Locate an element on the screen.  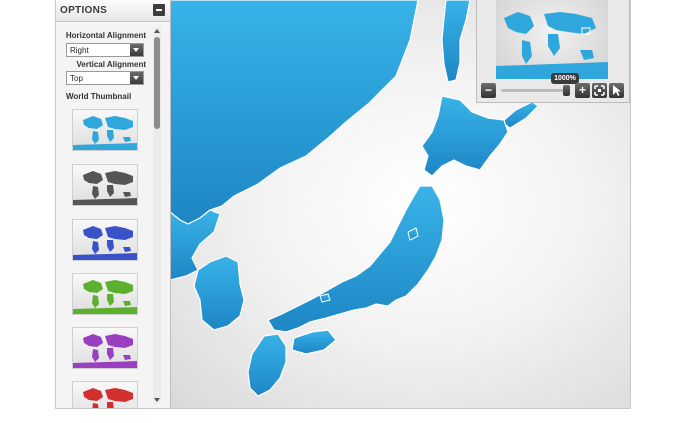
overview-world-map is located at coordinates (552, 39).